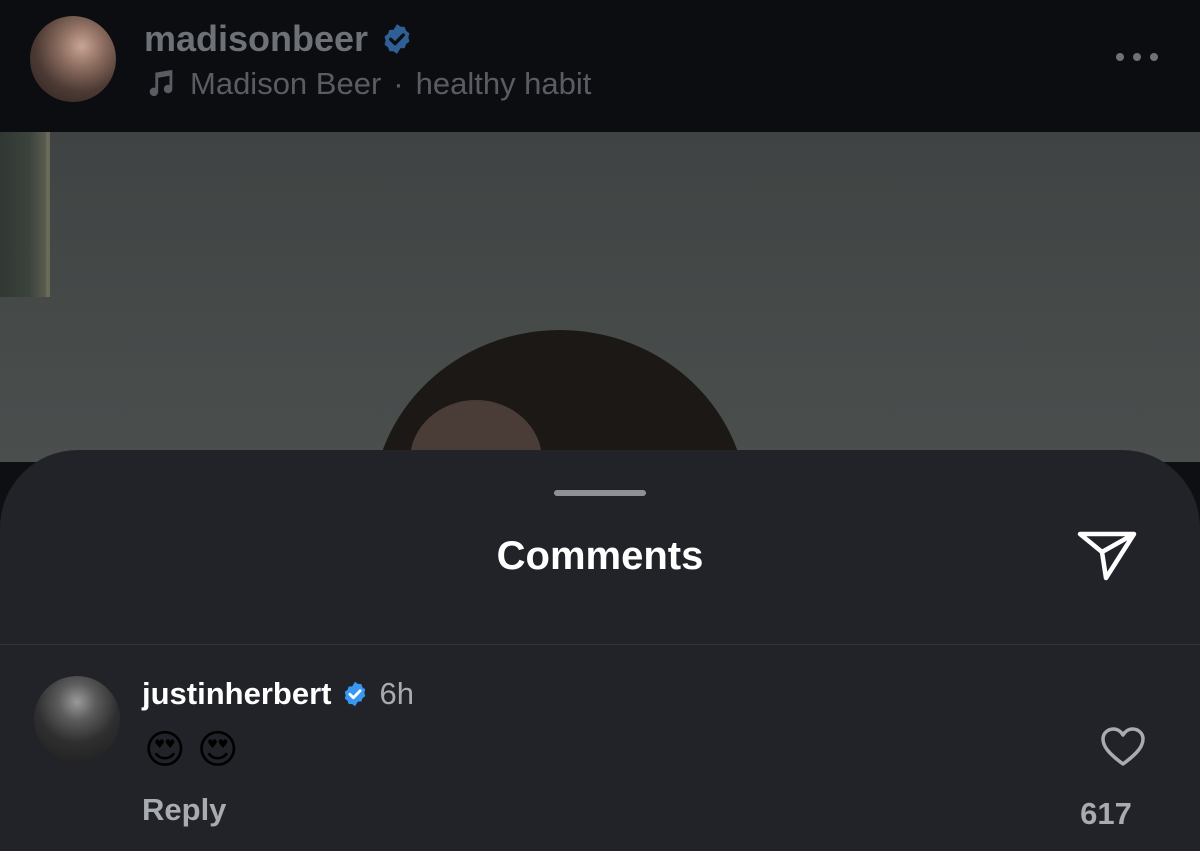 This screenshot has height=851, width=1200. I want to click on author-username-row: madisonbeer, so click(279, 39).